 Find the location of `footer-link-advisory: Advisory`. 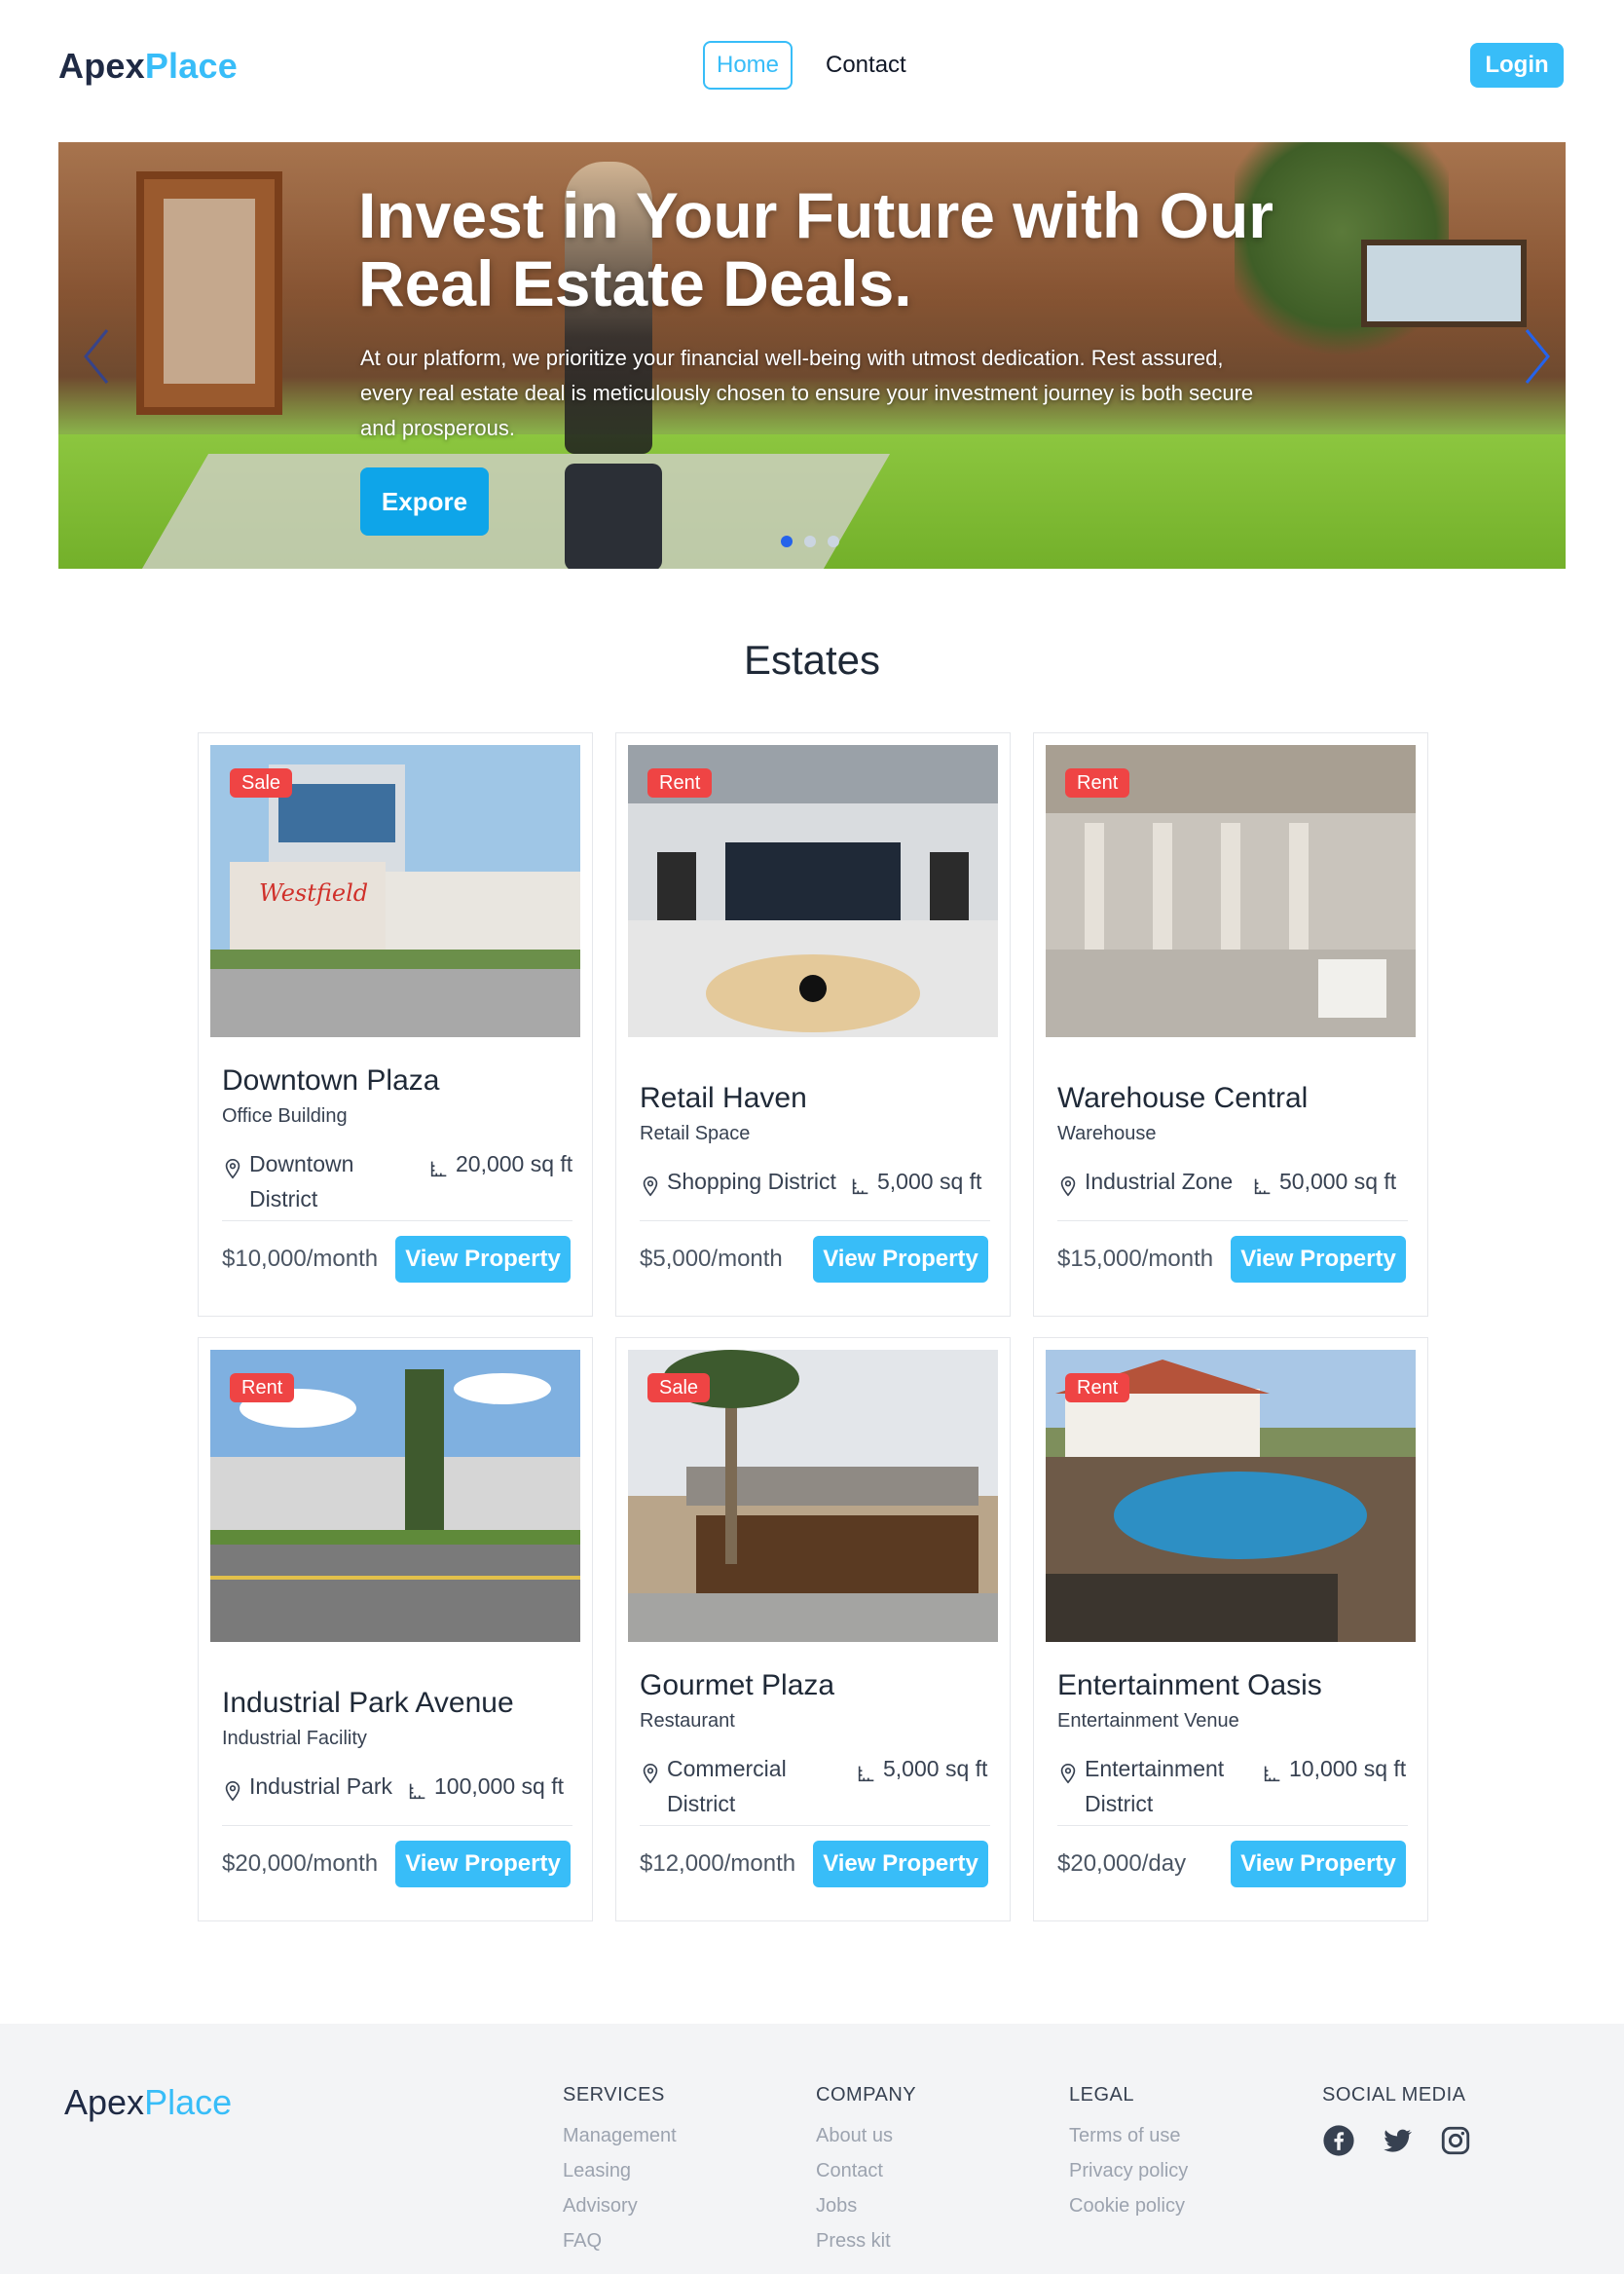

footer-link-advisory: Advisory is located at coordinates (620, 2205).